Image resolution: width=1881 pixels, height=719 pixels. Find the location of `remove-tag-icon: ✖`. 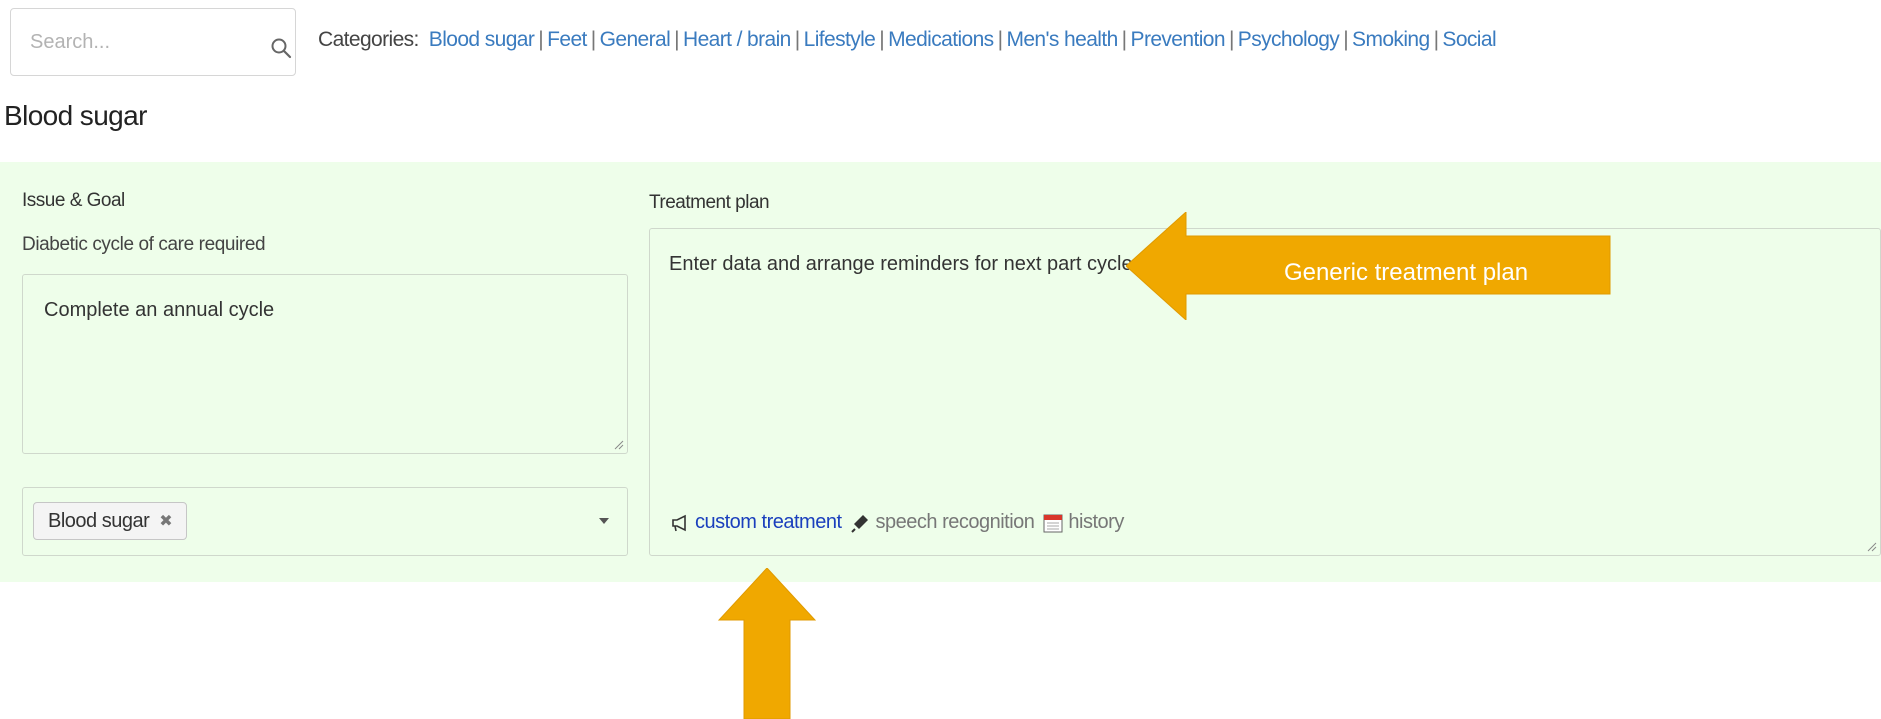

remove-tag-icon: ✖ is located at coordinates (165, 521).